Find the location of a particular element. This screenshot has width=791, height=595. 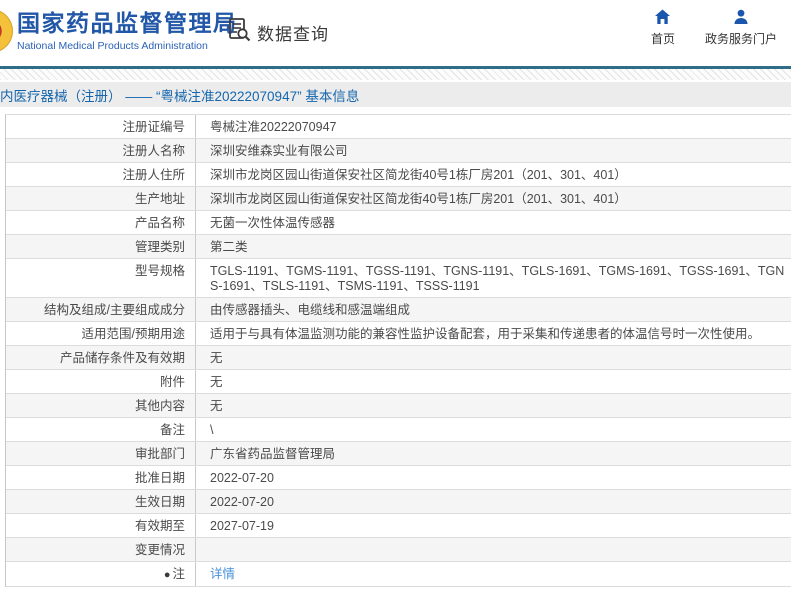

row-value: 第二类 is located at coordinates (229, 247).